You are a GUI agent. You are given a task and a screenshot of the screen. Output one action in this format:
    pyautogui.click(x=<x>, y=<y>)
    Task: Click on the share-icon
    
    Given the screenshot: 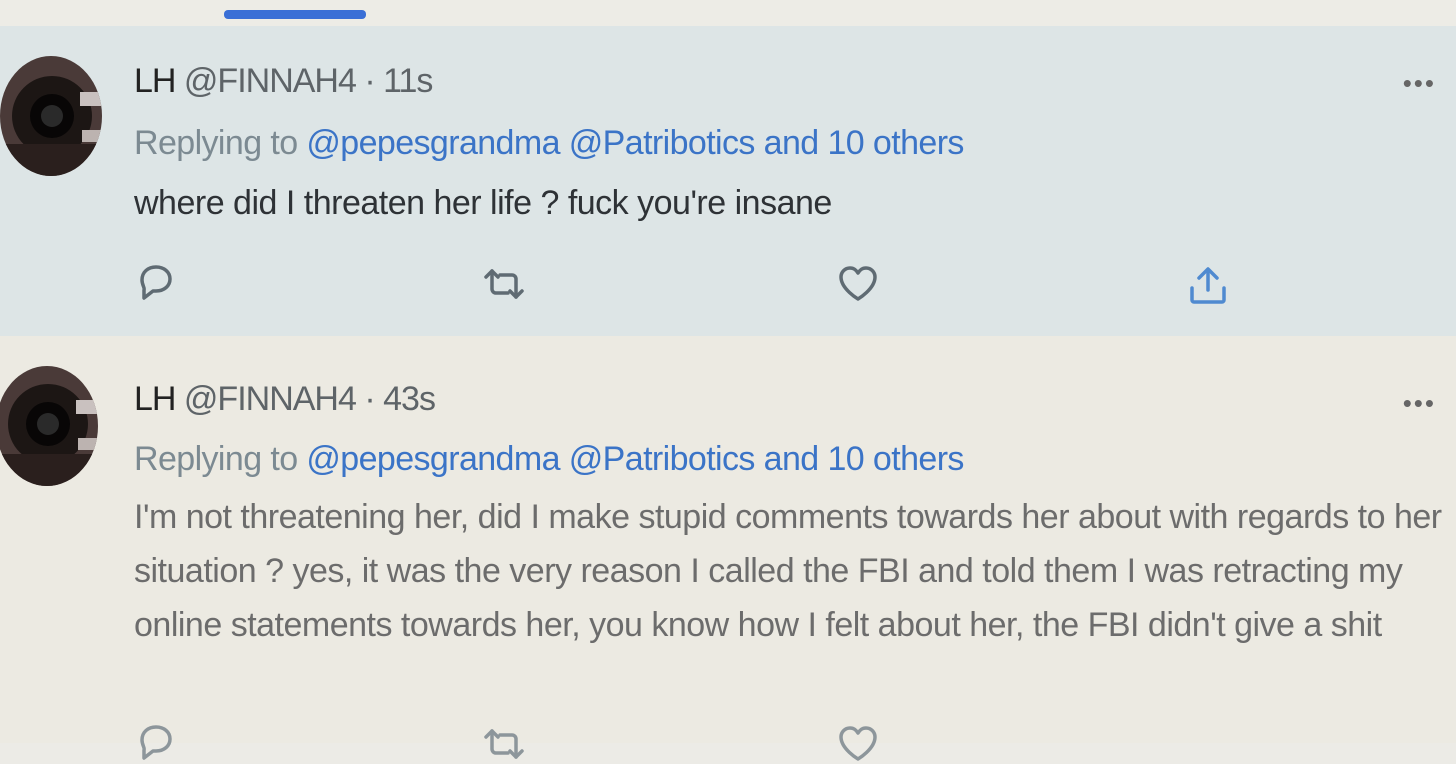 What is the action you would take?
    pyautogui.click(x=1208, y=286)
    